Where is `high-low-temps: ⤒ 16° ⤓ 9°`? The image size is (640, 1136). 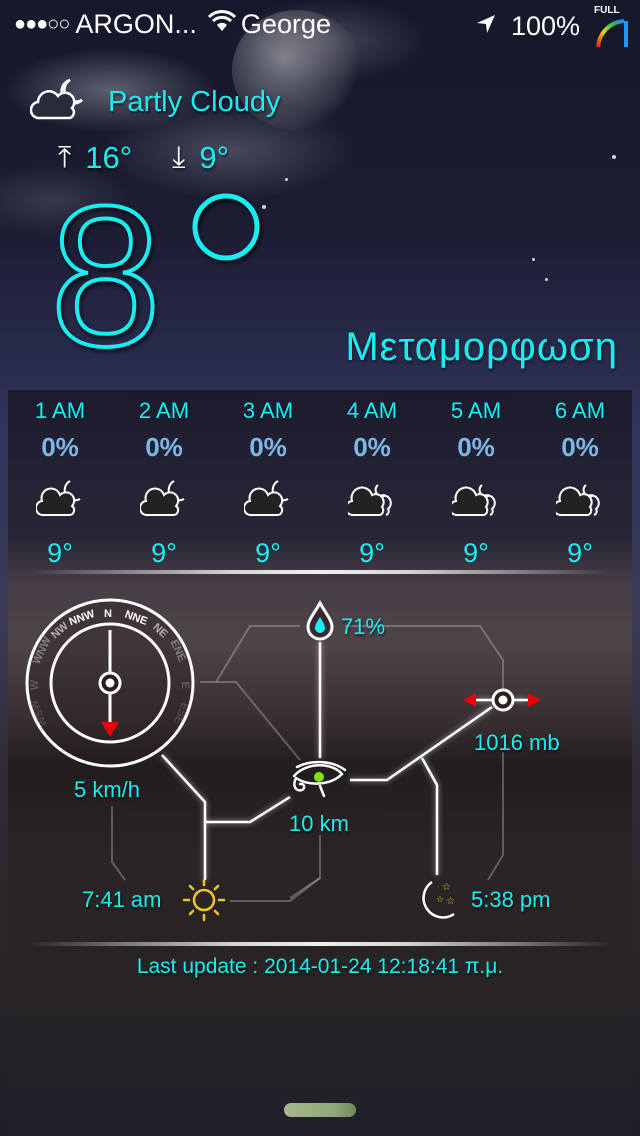
high-low-temps: ⤒ 16° ⤓ 9° is located at coordinates (143, 158).